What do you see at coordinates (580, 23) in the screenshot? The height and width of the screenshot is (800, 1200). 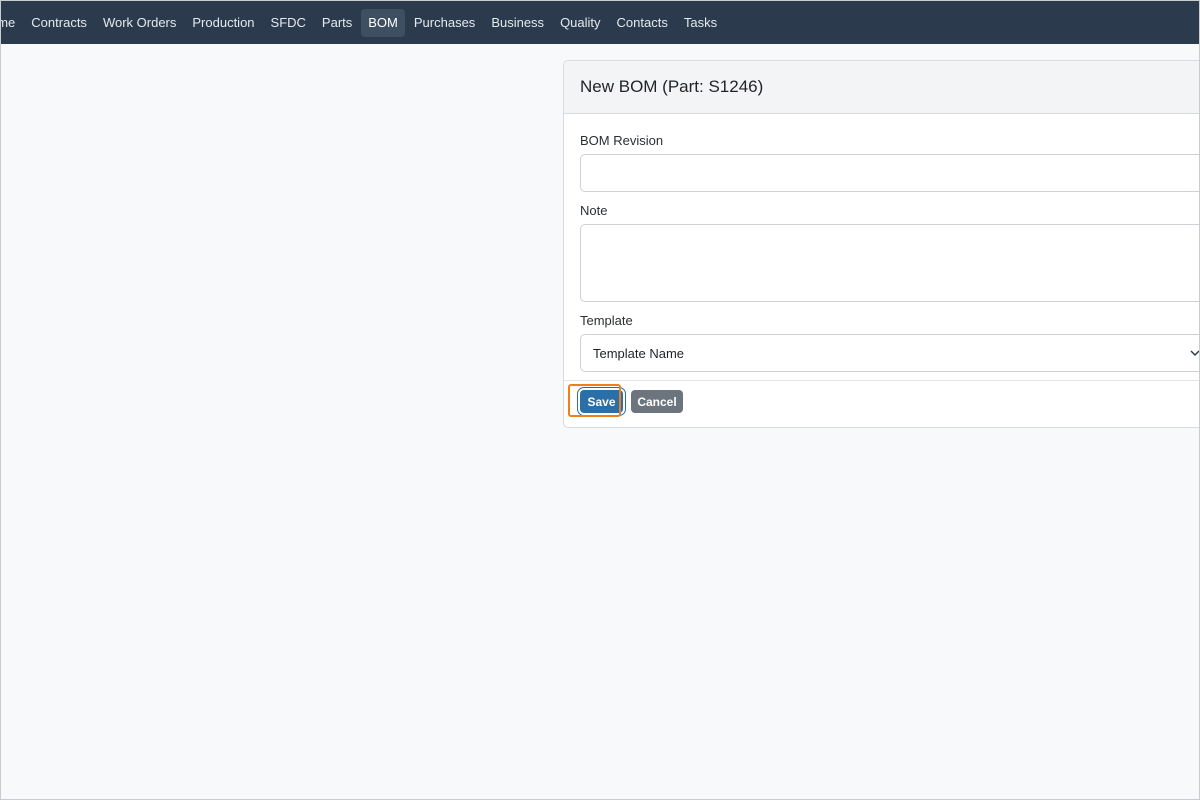 I see `nav-item-quality: Quality` at bounding box center [580, 23].